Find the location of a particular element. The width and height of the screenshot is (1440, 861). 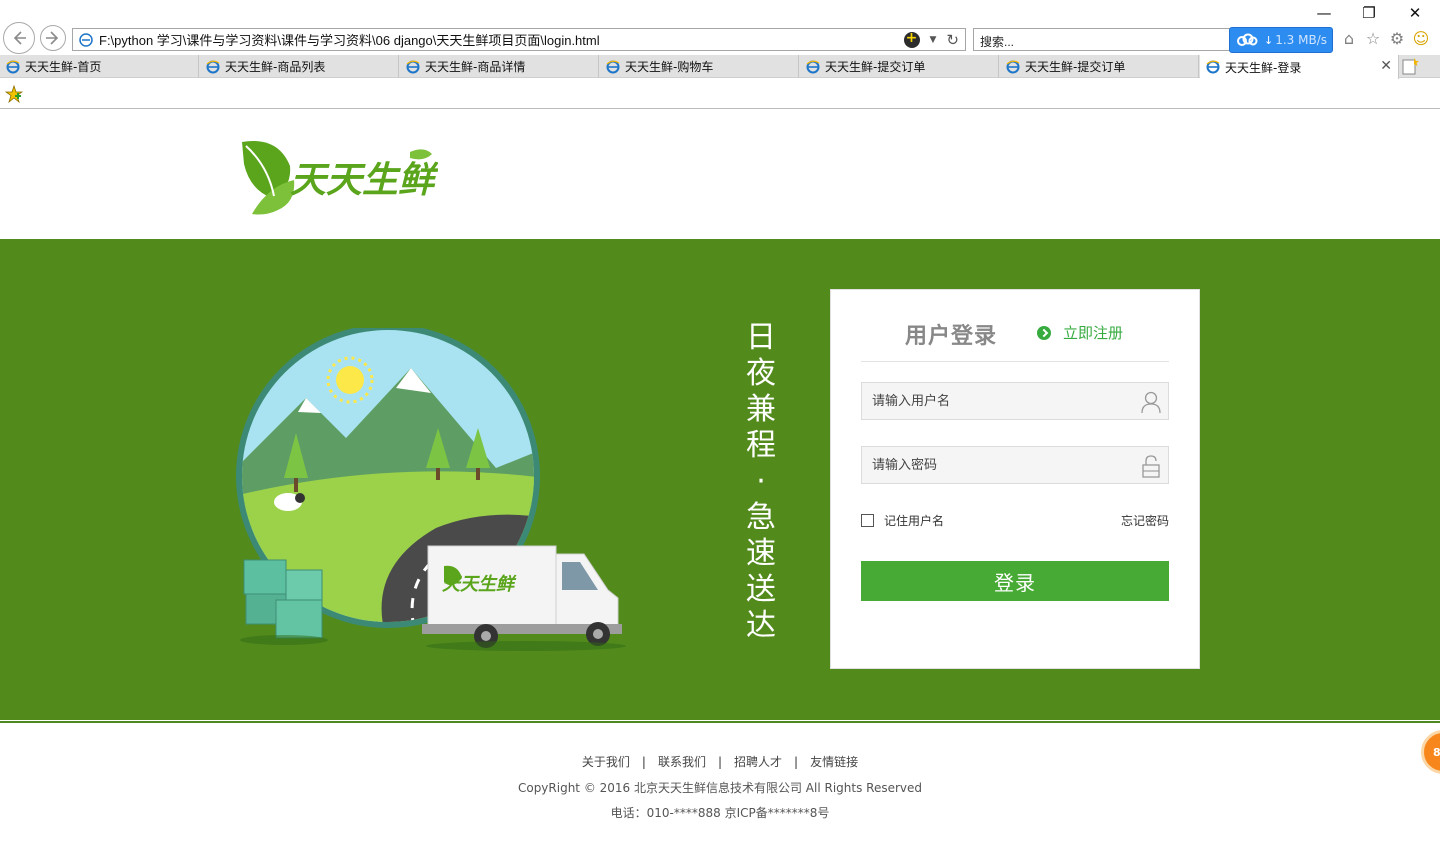

download-speed: 1.3 MB/s is located at coordinates (1301, 40).